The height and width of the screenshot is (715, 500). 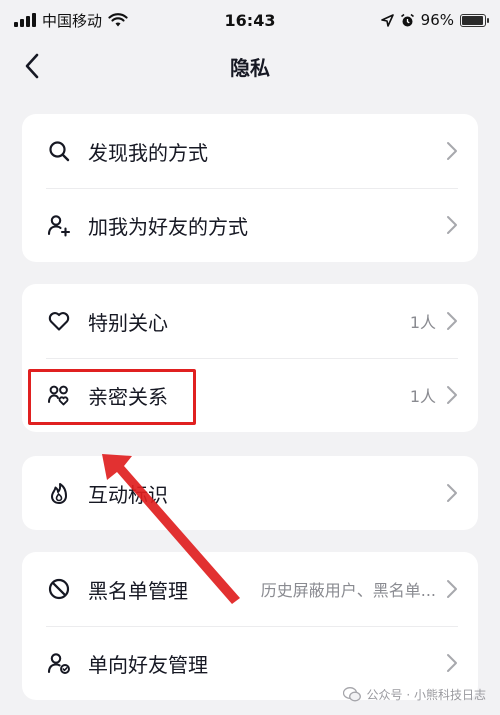 I want to click on clock: 16:43, so click(x=250, y=20).